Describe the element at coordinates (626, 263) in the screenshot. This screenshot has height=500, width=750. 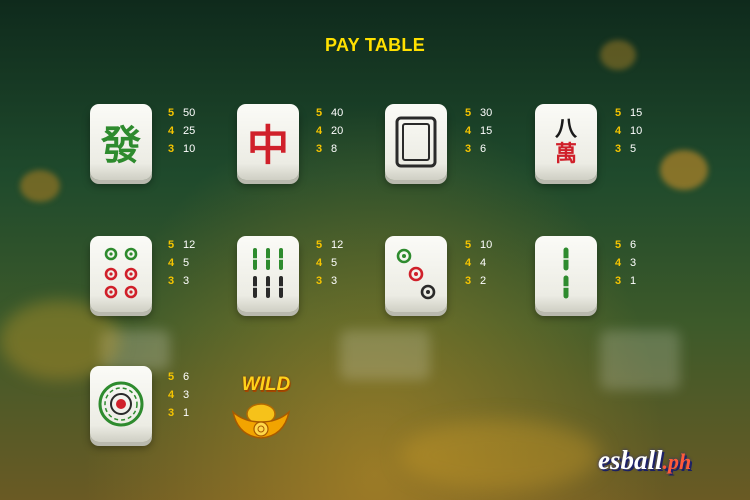
I see `paytable-symbol-8: 56 43 31` at that location.